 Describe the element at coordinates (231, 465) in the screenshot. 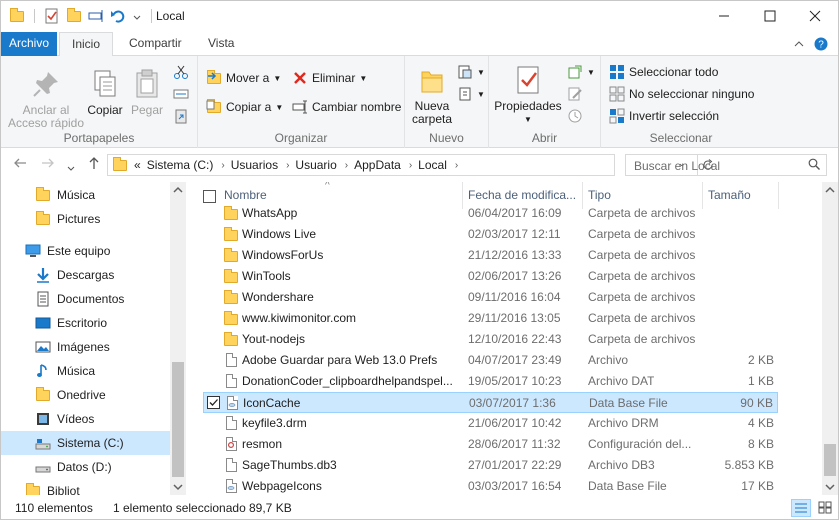

I see `file-icon` at that location.